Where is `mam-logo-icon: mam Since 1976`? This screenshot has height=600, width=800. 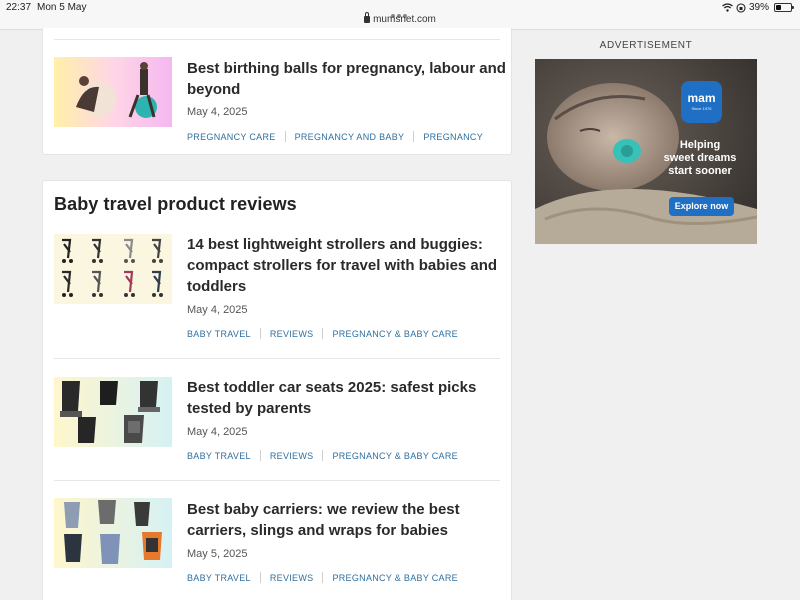 mam-logo-icon: mam Since 1976 is located at coordinates (701, 102).